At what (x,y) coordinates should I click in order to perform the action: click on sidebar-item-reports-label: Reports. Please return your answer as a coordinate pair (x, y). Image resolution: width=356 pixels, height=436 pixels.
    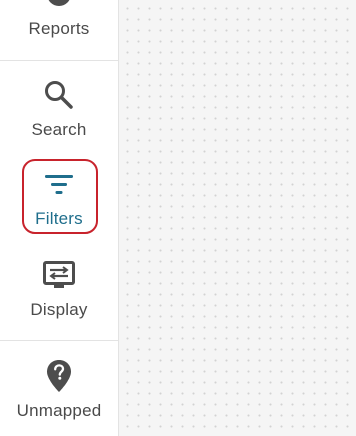
    Looking at the image, I should click on (59, 28).